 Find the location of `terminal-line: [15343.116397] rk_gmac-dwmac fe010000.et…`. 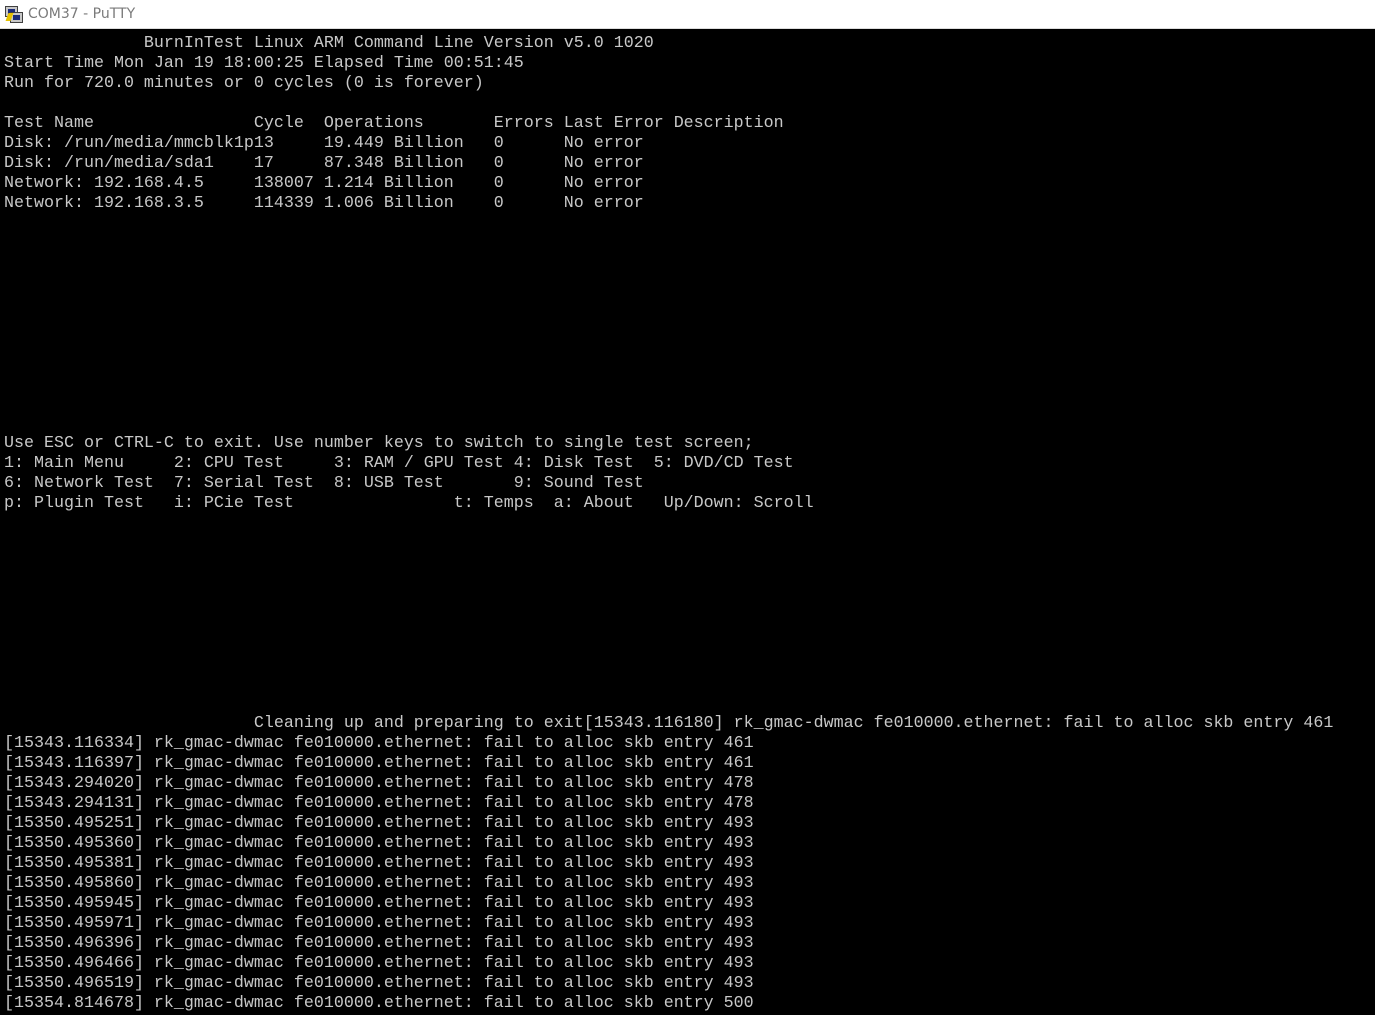

terminal-line: [15343.116397] rk_gmac-dwmac fe010000.et… is located at coordinates (379, 763).